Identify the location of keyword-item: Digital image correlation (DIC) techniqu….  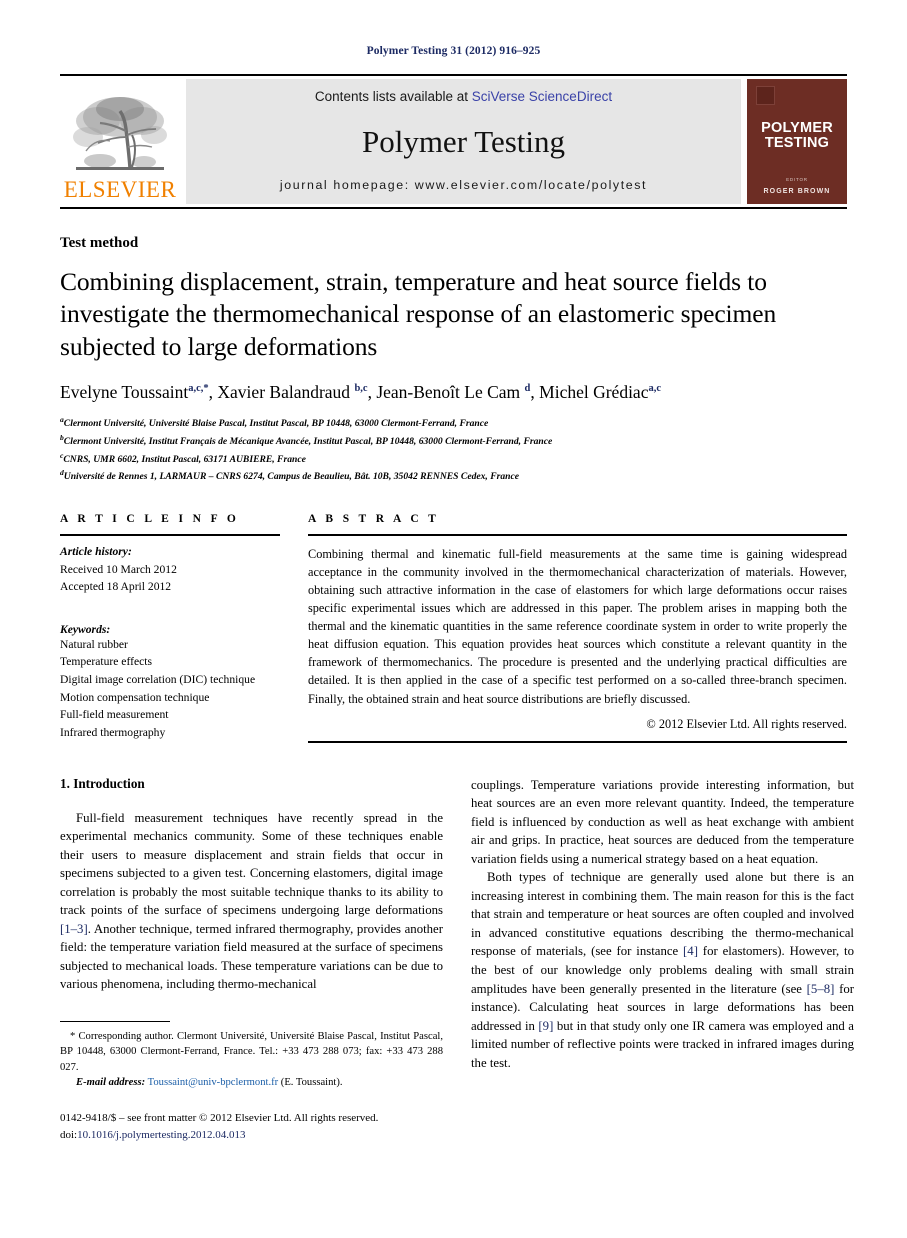
(158, 680).